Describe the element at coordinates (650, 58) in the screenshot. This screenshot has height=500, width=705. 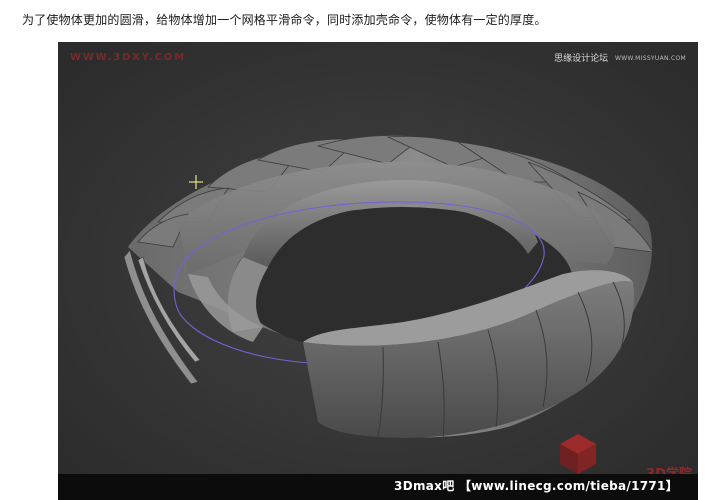
I see `watermark-right-url: WWW.MISSYUAN.COM` at that location.